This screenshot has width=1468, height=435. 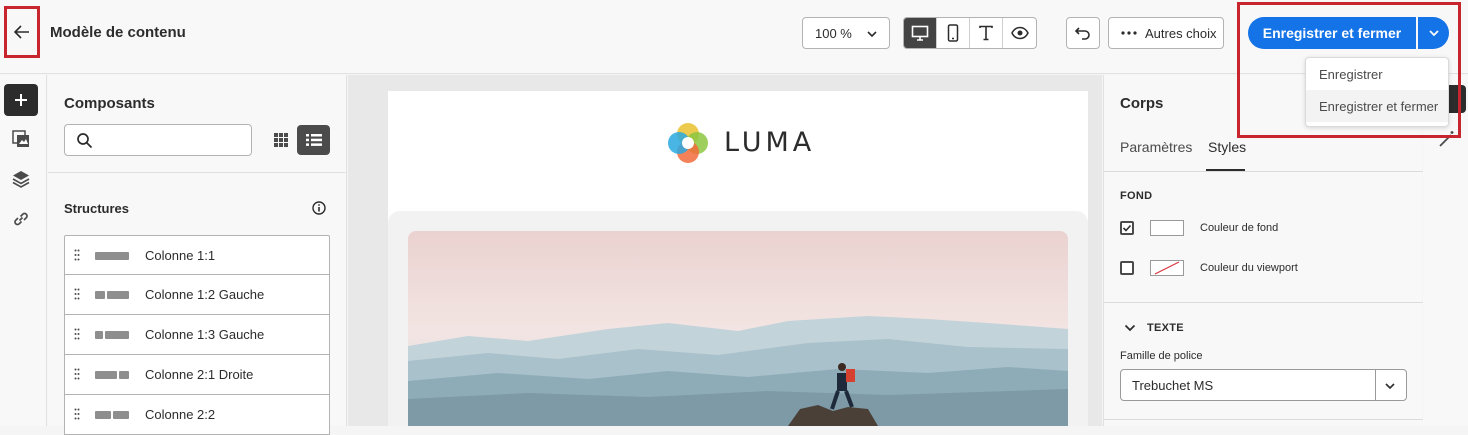 I want to click on menu-item-save-and-close: Enregistrer et fermer, so click(x=1377, y=106).